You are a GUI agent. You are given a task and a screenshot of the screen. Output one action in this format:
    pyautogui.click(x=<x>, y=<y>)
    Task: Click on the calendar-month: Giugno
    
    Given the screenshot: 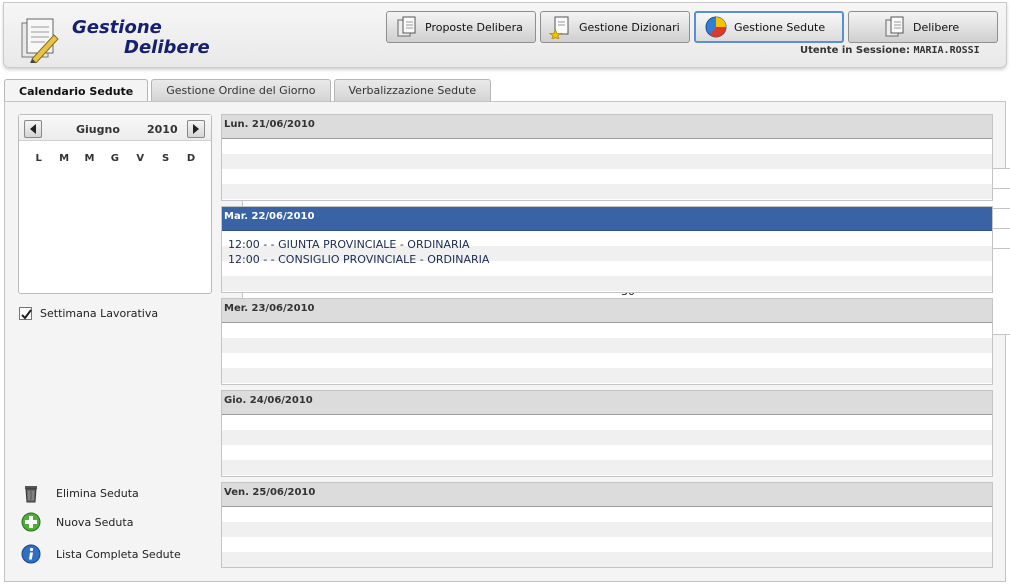 What is the action you would take?
    pyautogui.click(x=98, y=129)
    